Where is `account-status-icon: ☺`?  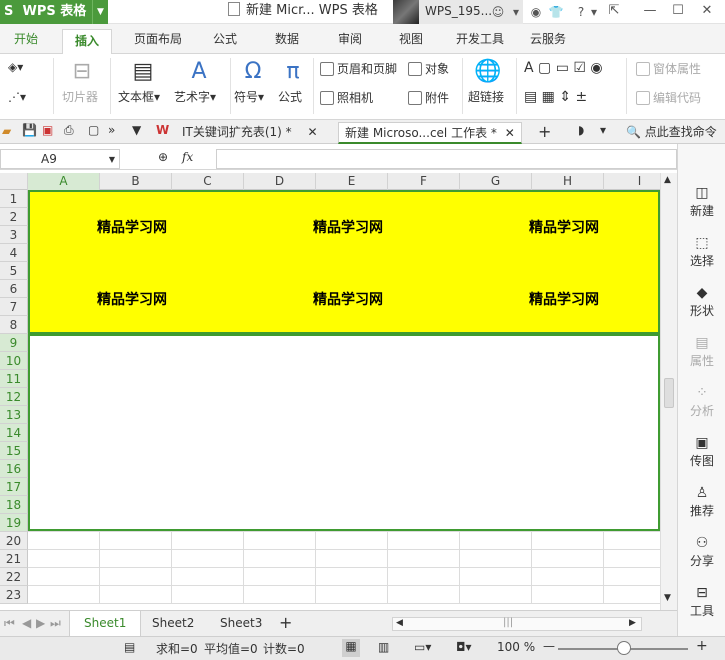 account-status-icon: ☺ is located at coordinates (498, 12).